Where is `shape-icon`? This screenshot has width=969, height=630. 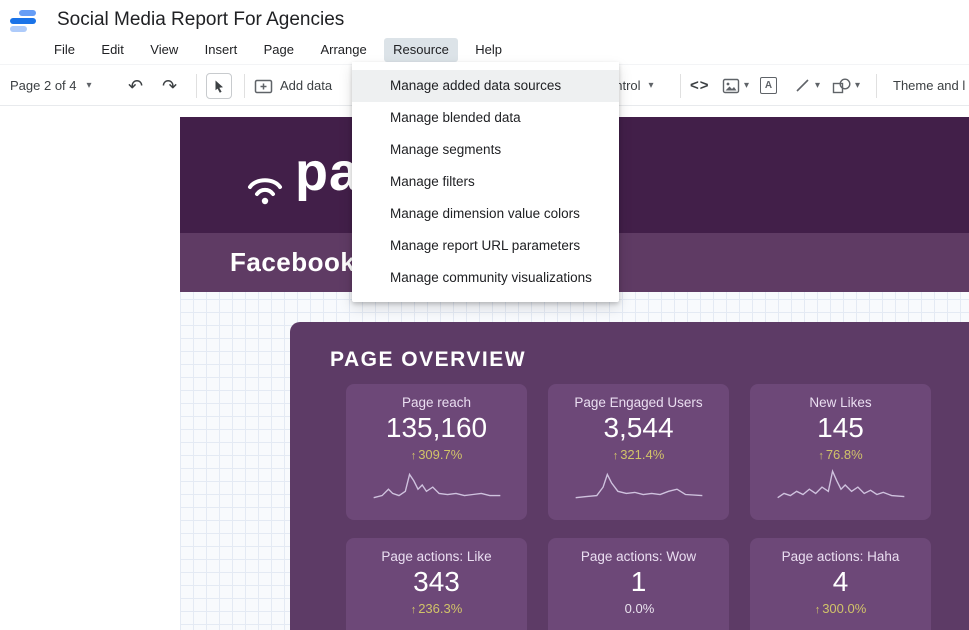
shape-icon is located at coordinates (841, 86).